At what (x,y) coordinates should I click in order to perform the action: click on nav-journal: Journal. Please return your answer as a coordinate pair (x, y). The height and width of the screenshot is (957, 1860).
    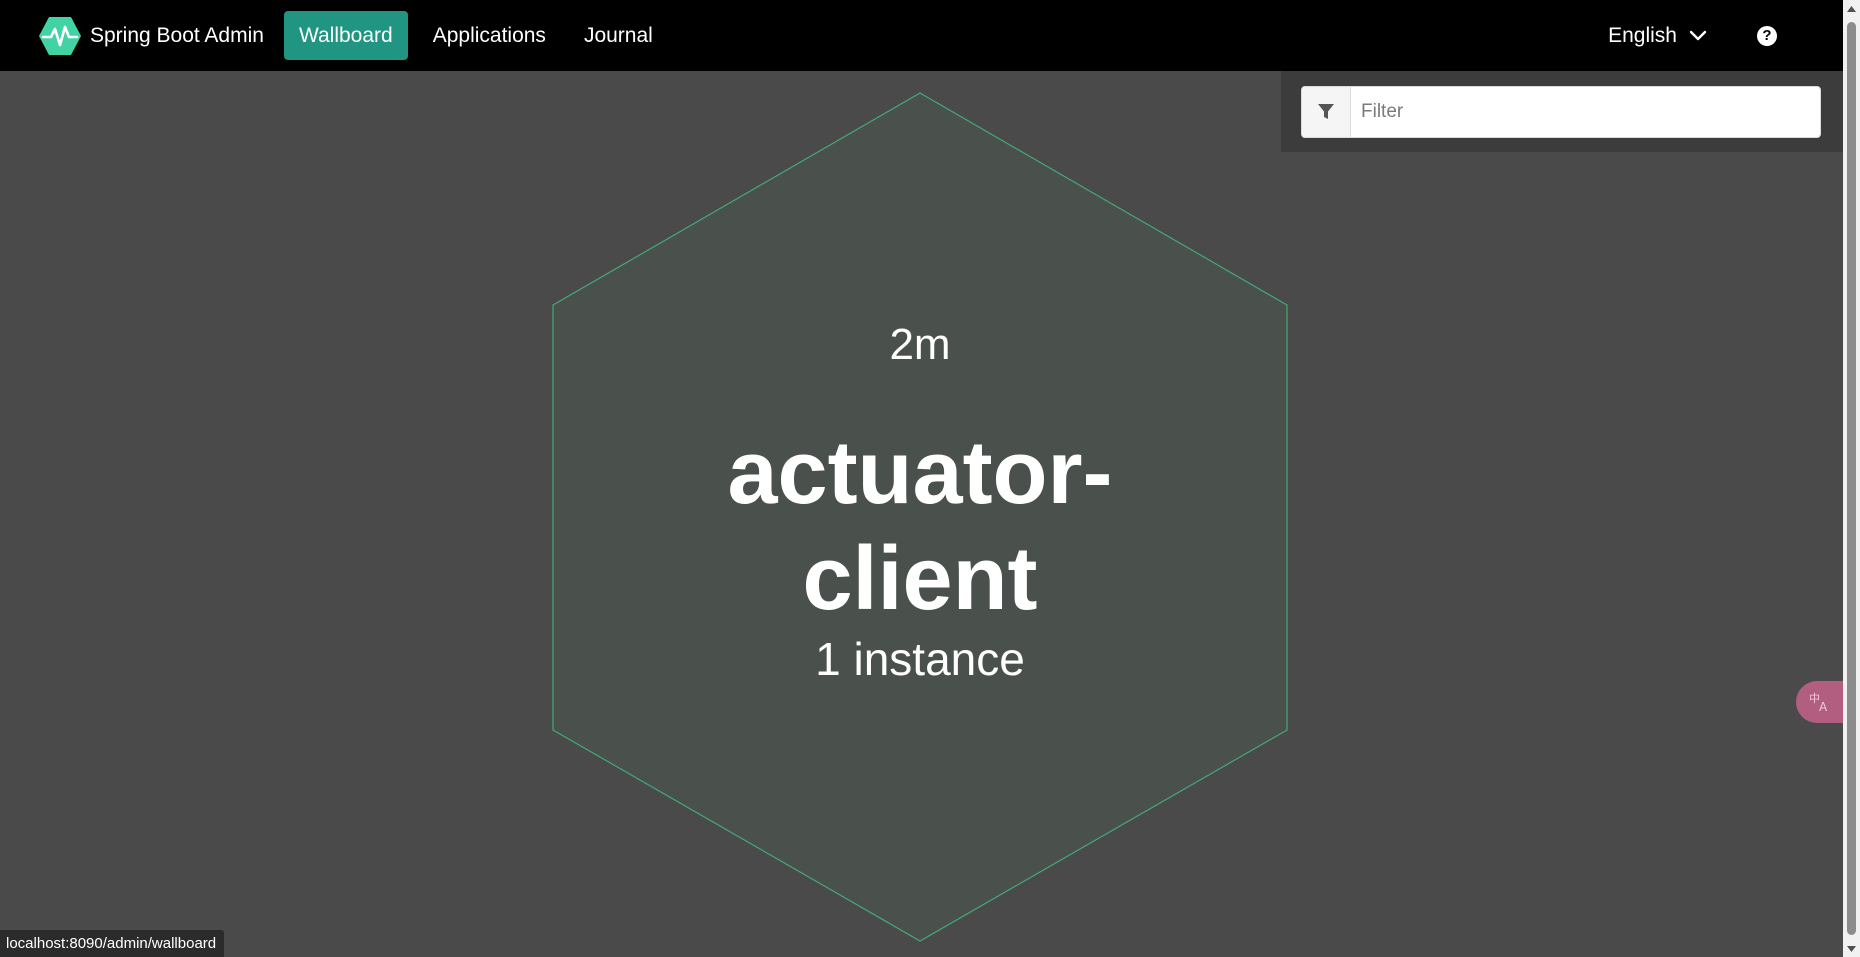
    Looking at the image, I should click on (618, 35).